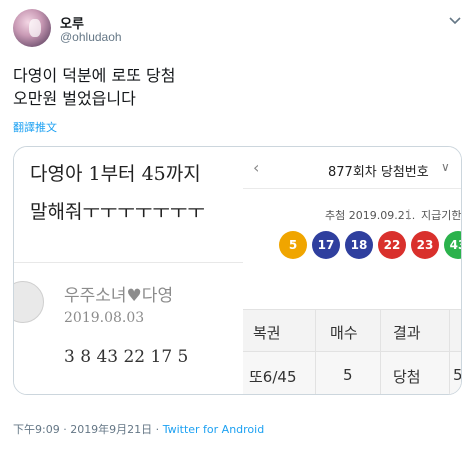 This screenshot has width=475, height=450. What do you see at coordinates (128, 262) in the screenshot?
I see `divider` at bounding box center [128, 262].